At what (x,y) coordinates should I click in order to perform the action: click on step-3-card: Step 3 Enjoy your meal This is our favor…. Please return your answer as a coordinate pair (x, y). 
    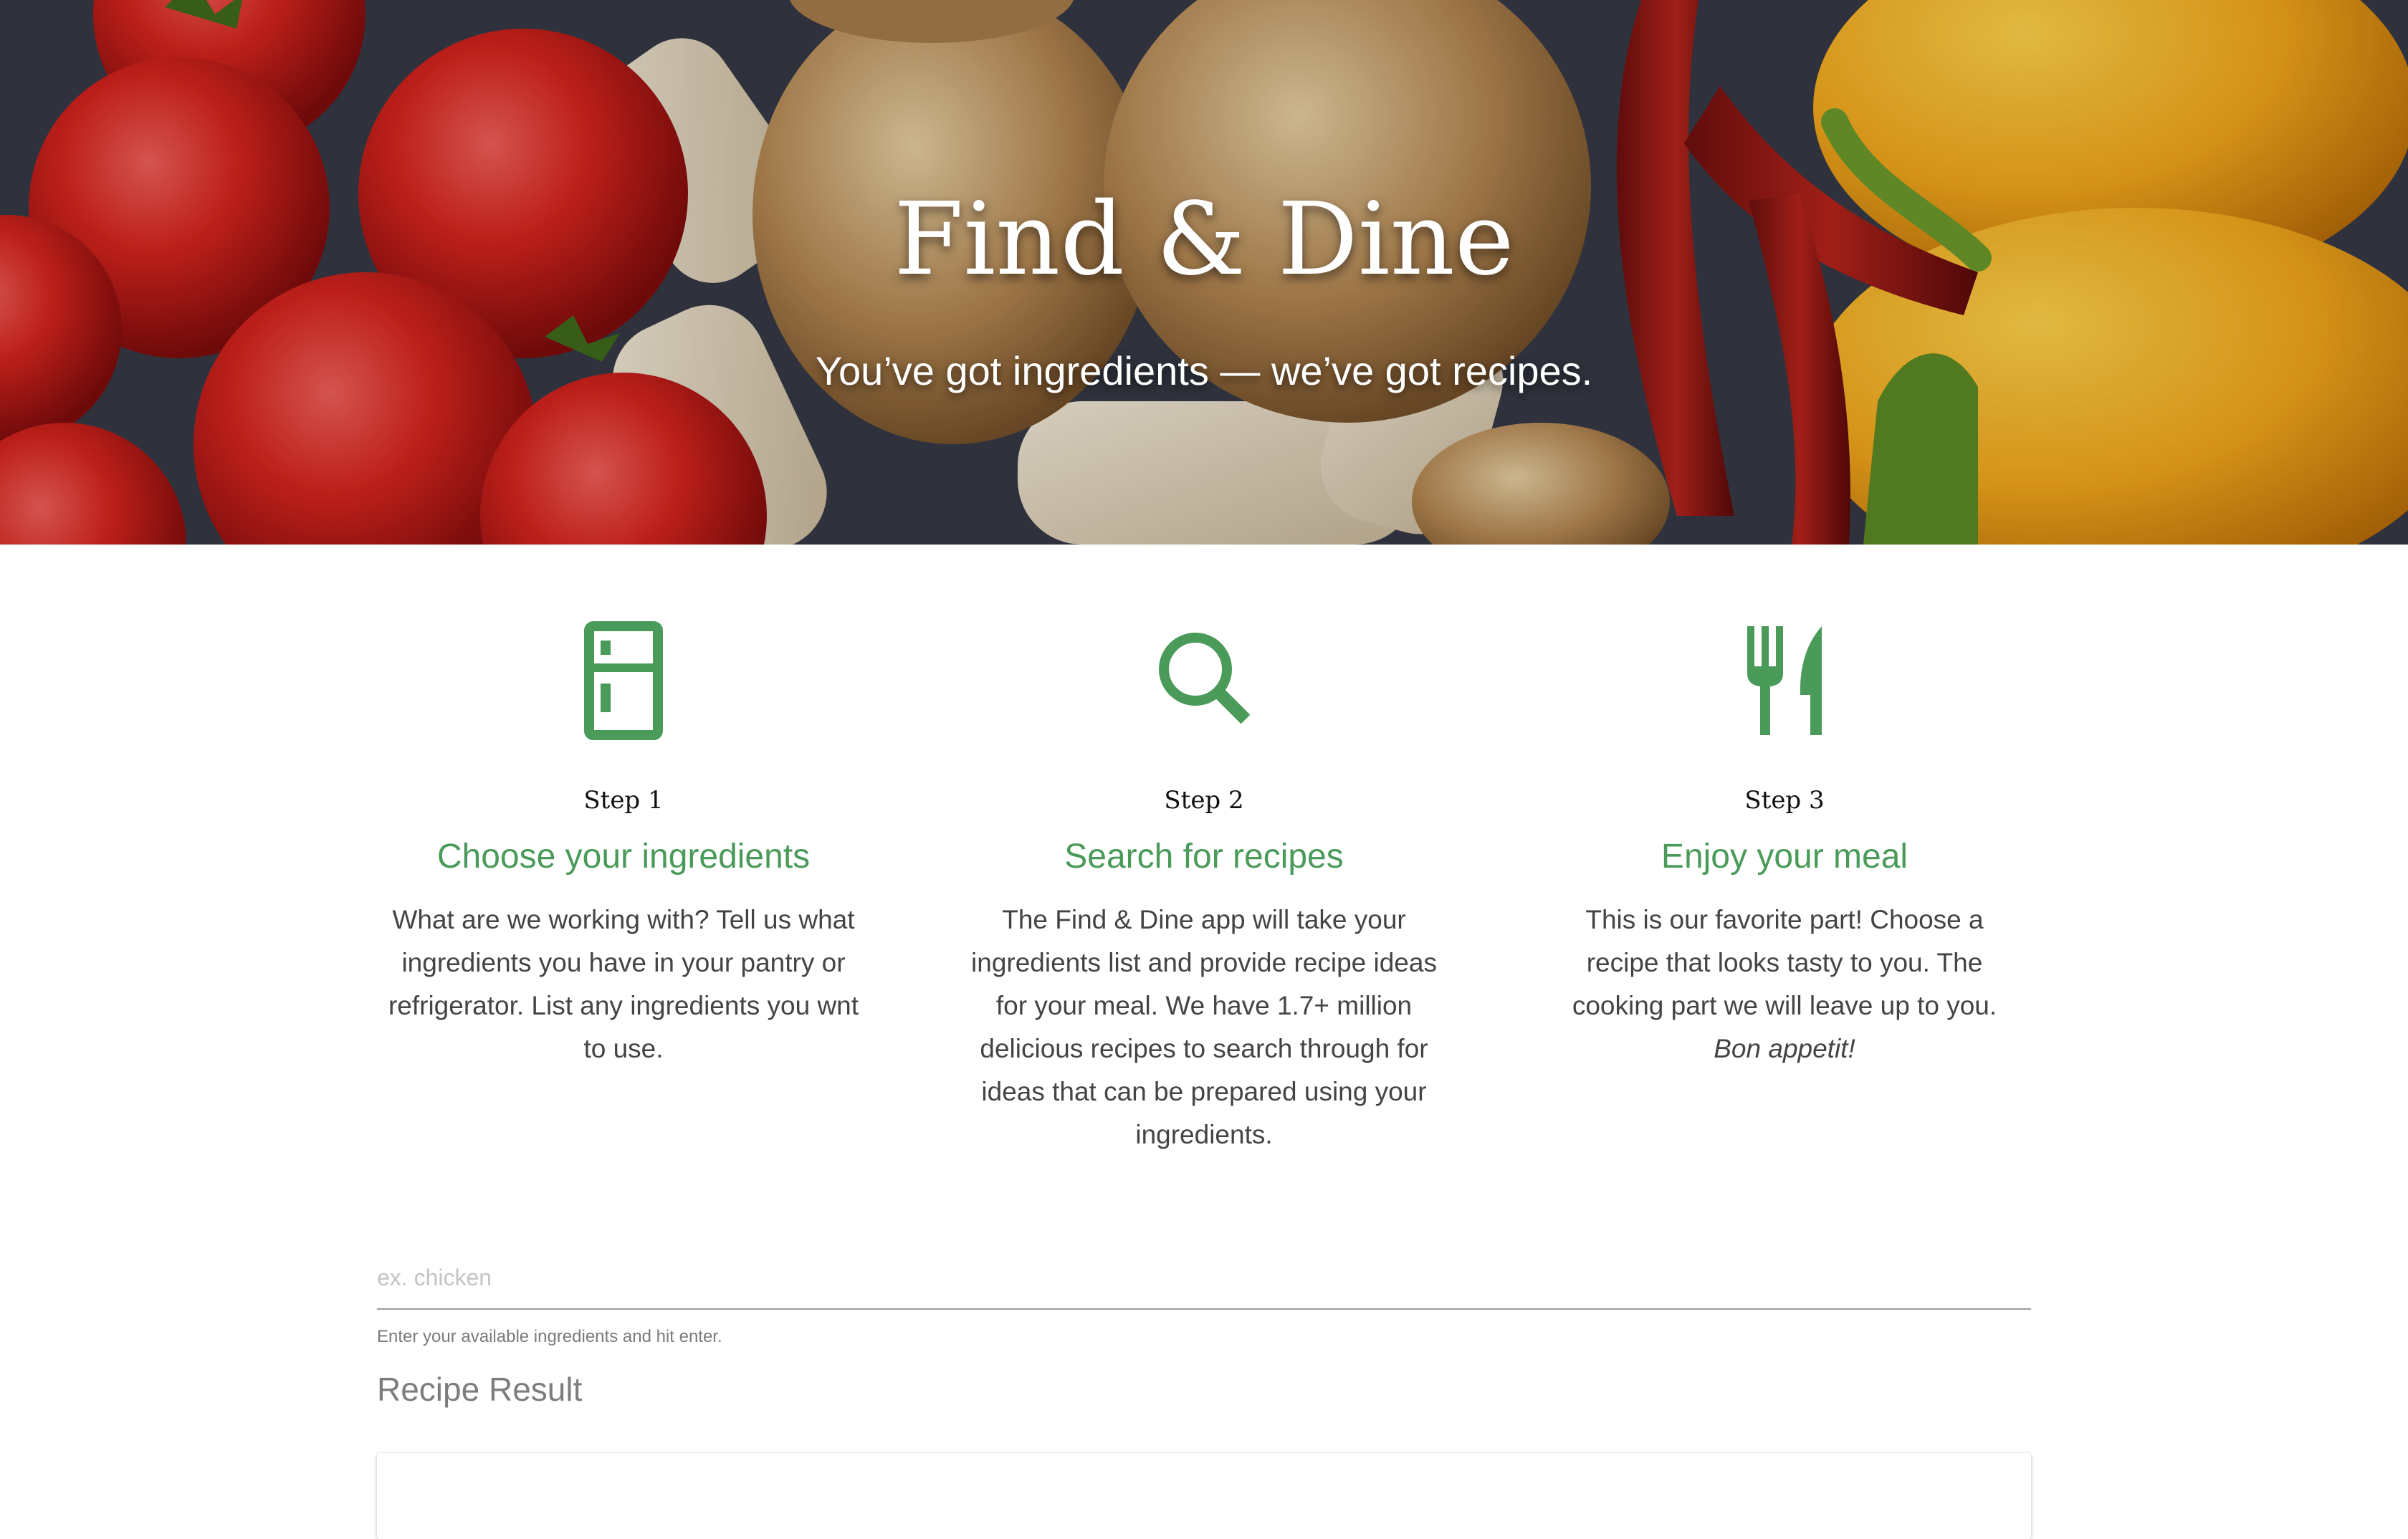
    Looking at the image, I should click on (1784, 886).